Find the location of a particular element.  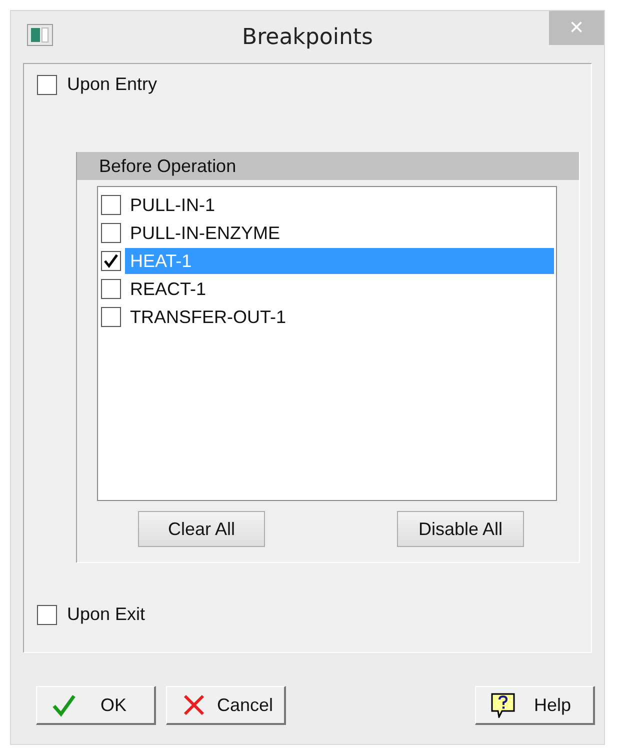

help-button: Help is located at coordinates (535, 705).